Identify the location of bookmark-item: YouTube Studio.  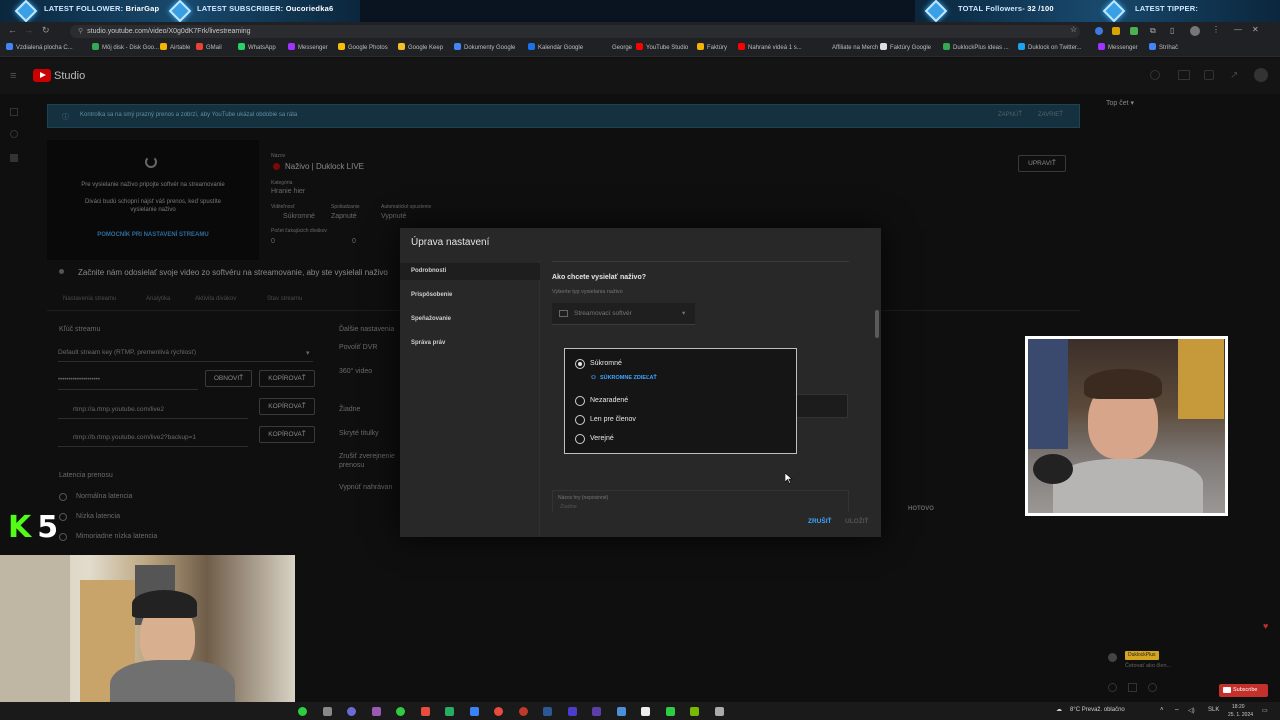
(662, 47).